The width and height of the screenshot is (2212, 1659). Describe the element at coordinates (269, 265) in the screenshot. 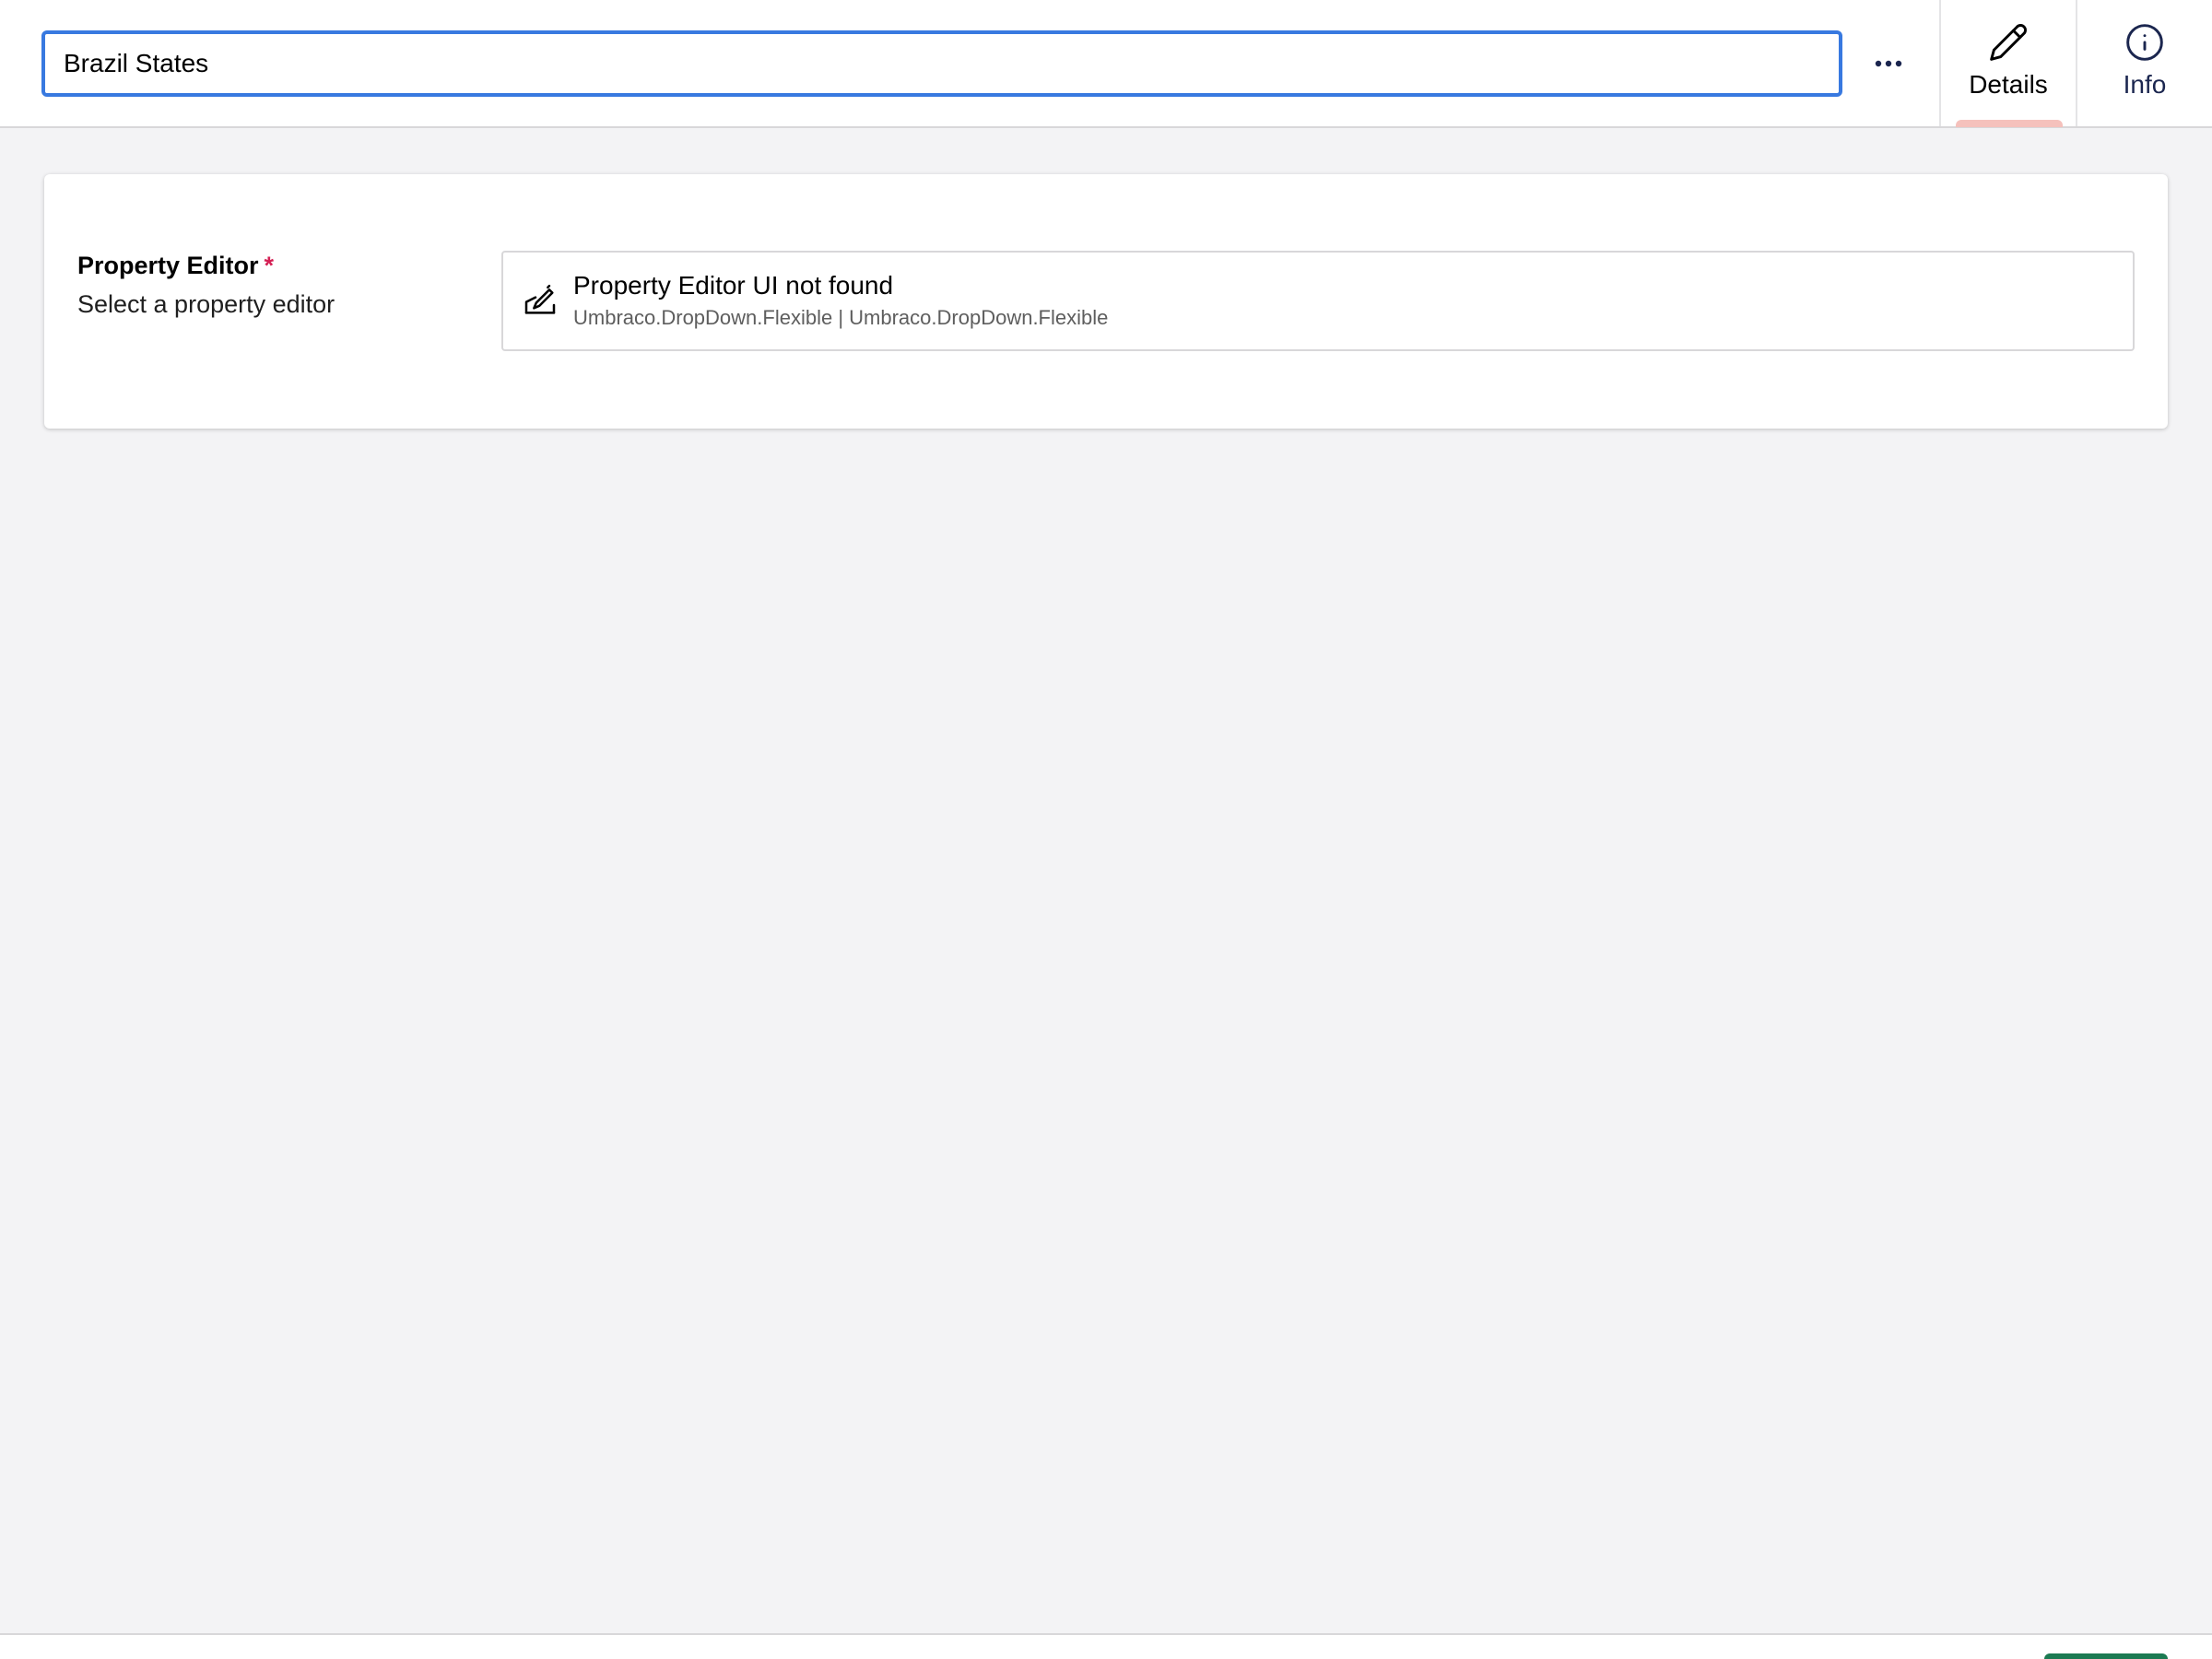

I see `required-indicator: *` at that location.